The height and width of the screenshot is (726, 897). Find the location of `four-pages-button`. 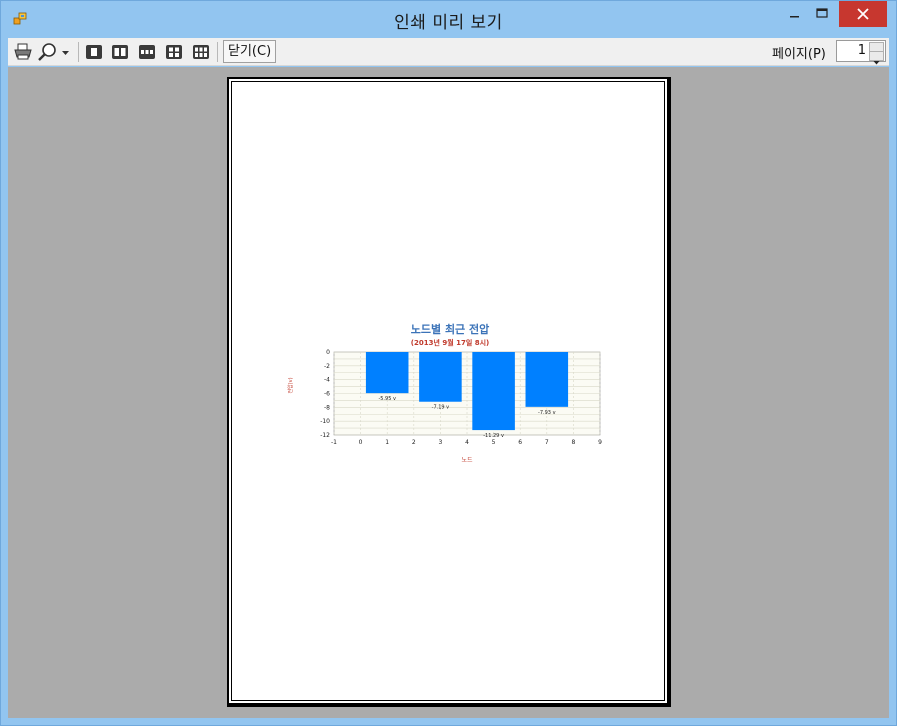

four-pages-button is located at coordinates (174, 52).